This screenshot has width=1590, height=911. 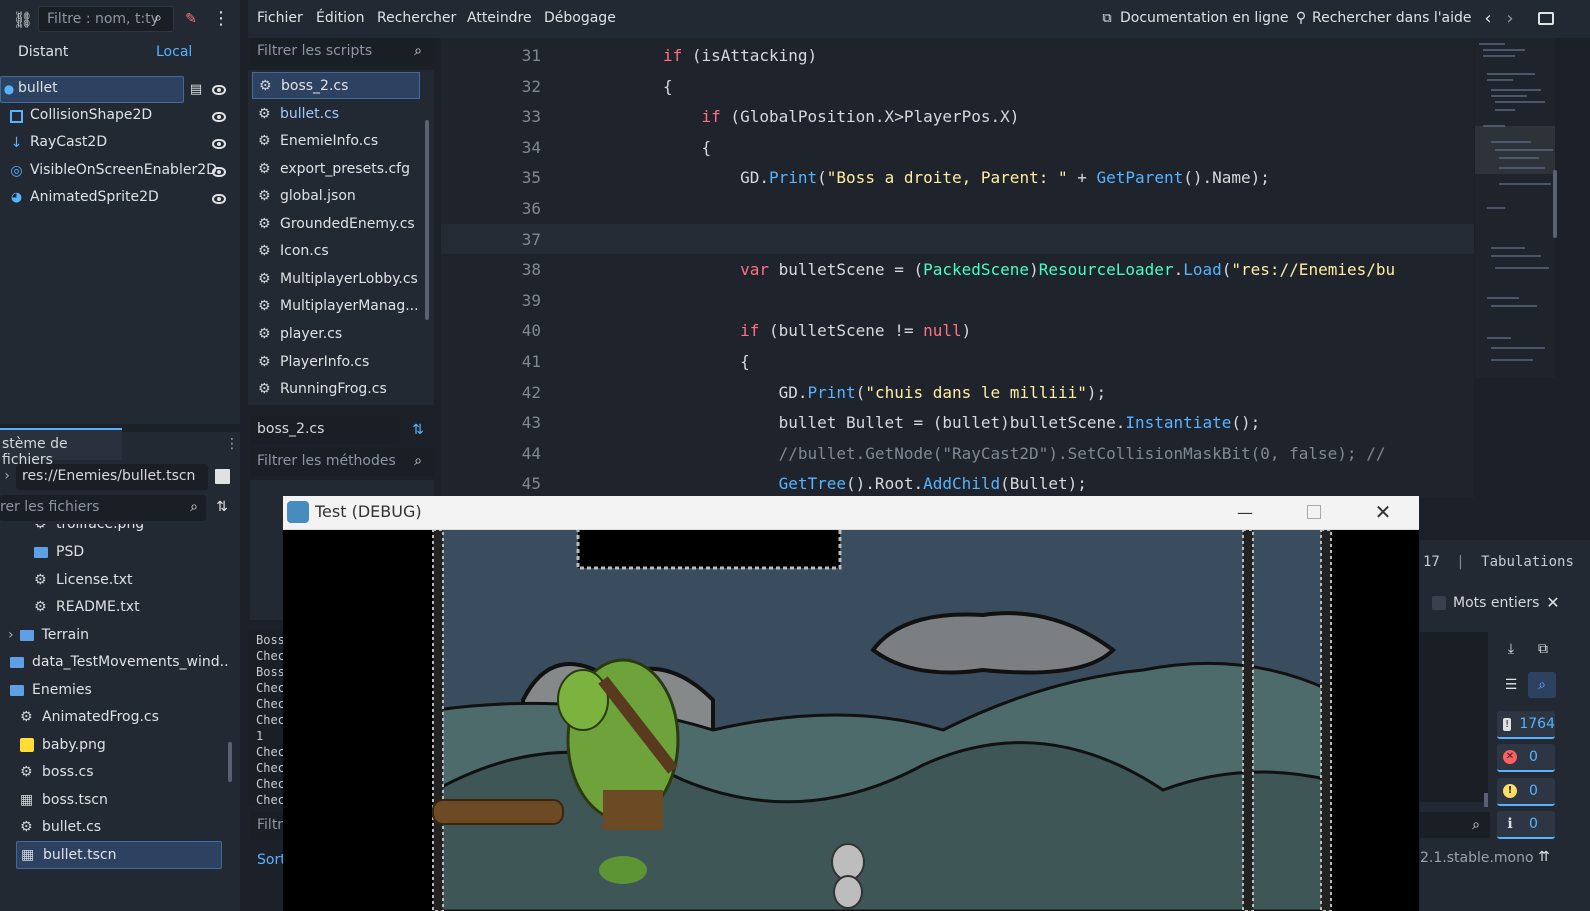 What do you see at coordinates (1544, 857) in the screenshot?
I see `pin-icon: ⇈` at bounding box center [1544, 857].